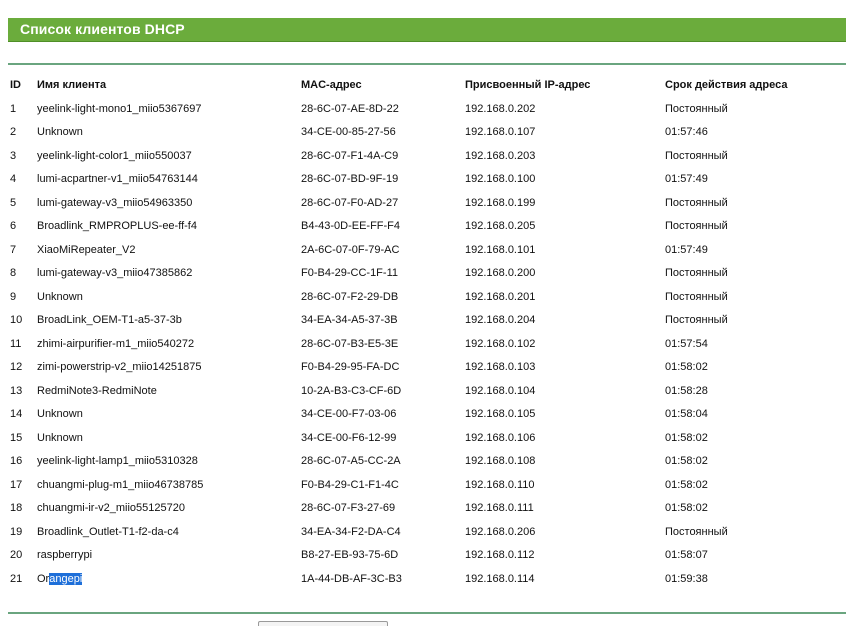  I want to click on cell-ip: 192.168.0.105, so click(500, 414).